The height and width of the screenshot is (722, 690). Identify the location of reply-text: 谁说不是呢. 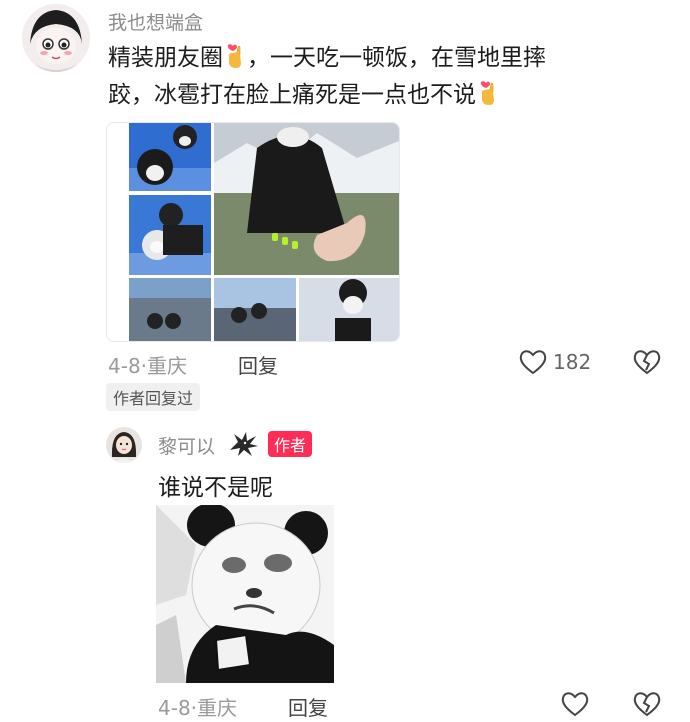
(215, 488).